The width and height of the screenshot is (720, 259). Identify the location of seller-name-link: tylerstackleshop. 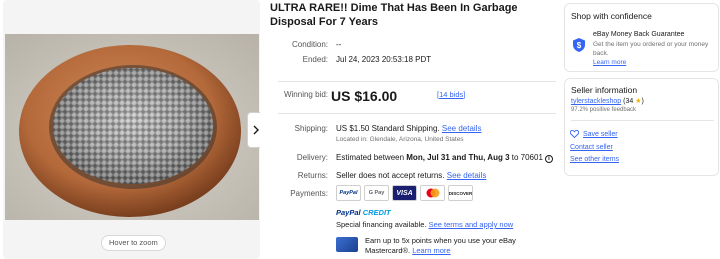
(596, 101).